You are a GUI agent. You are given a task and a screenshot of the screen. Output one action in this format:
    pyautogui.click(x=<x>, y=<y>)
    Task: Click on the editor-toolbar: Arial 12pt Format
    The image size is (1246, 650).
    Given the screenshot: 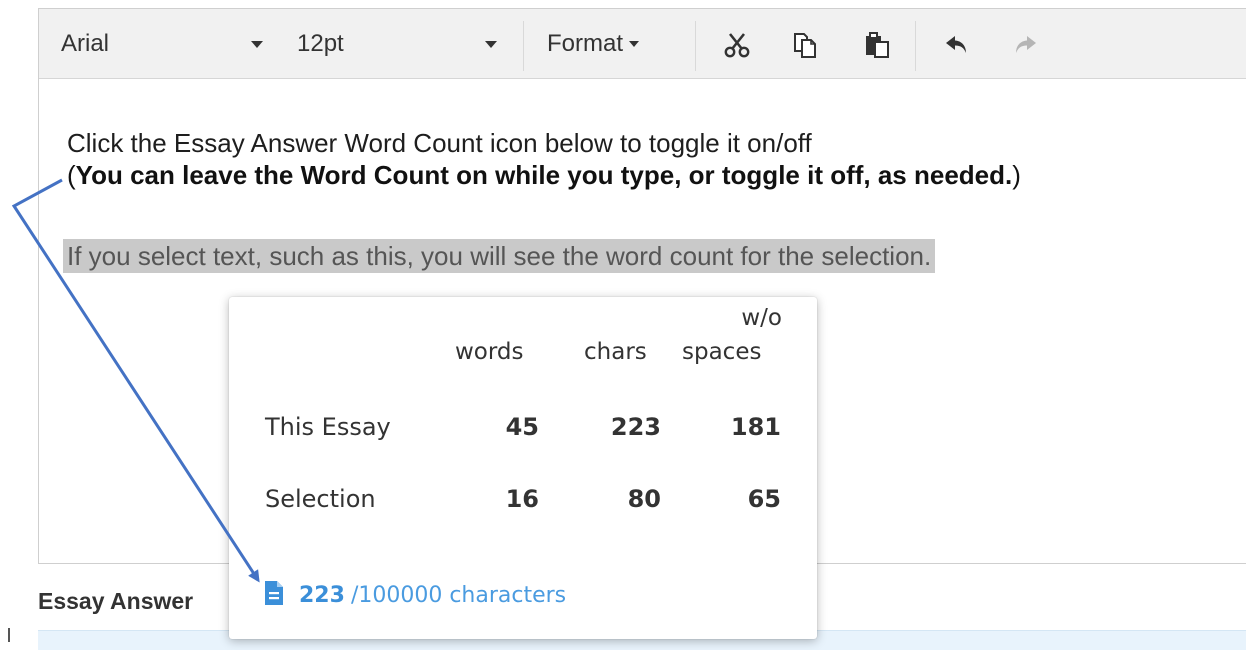 What is the action you would take?
    pyautogui.click(x=642, y=44)
    